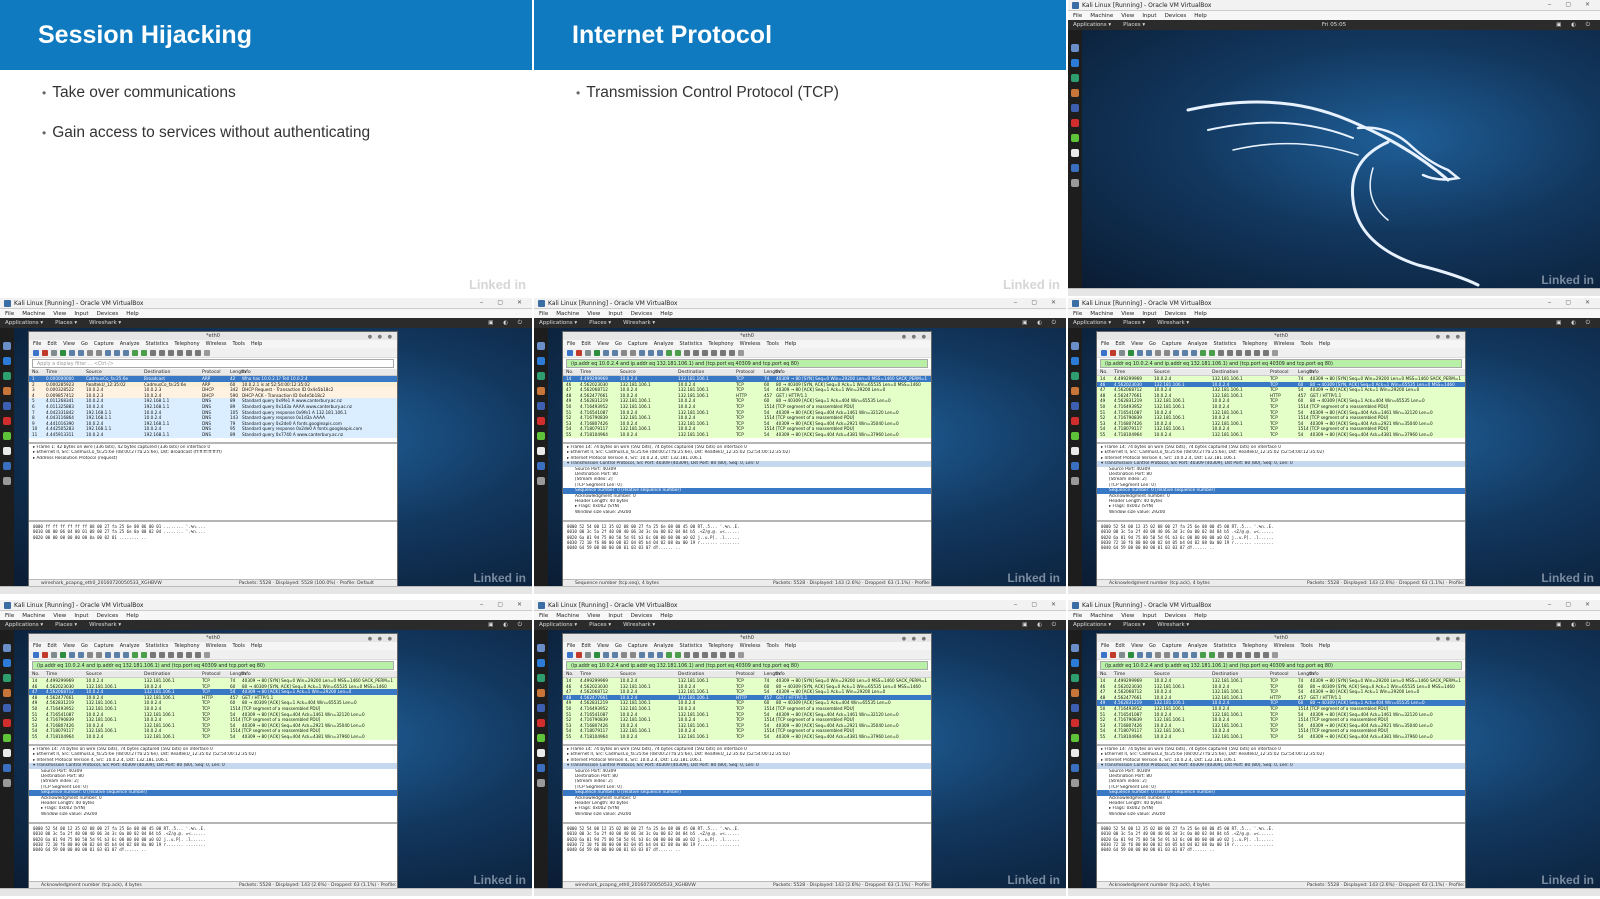  I want to click on dock-burp-icon, so click(1075, 93).